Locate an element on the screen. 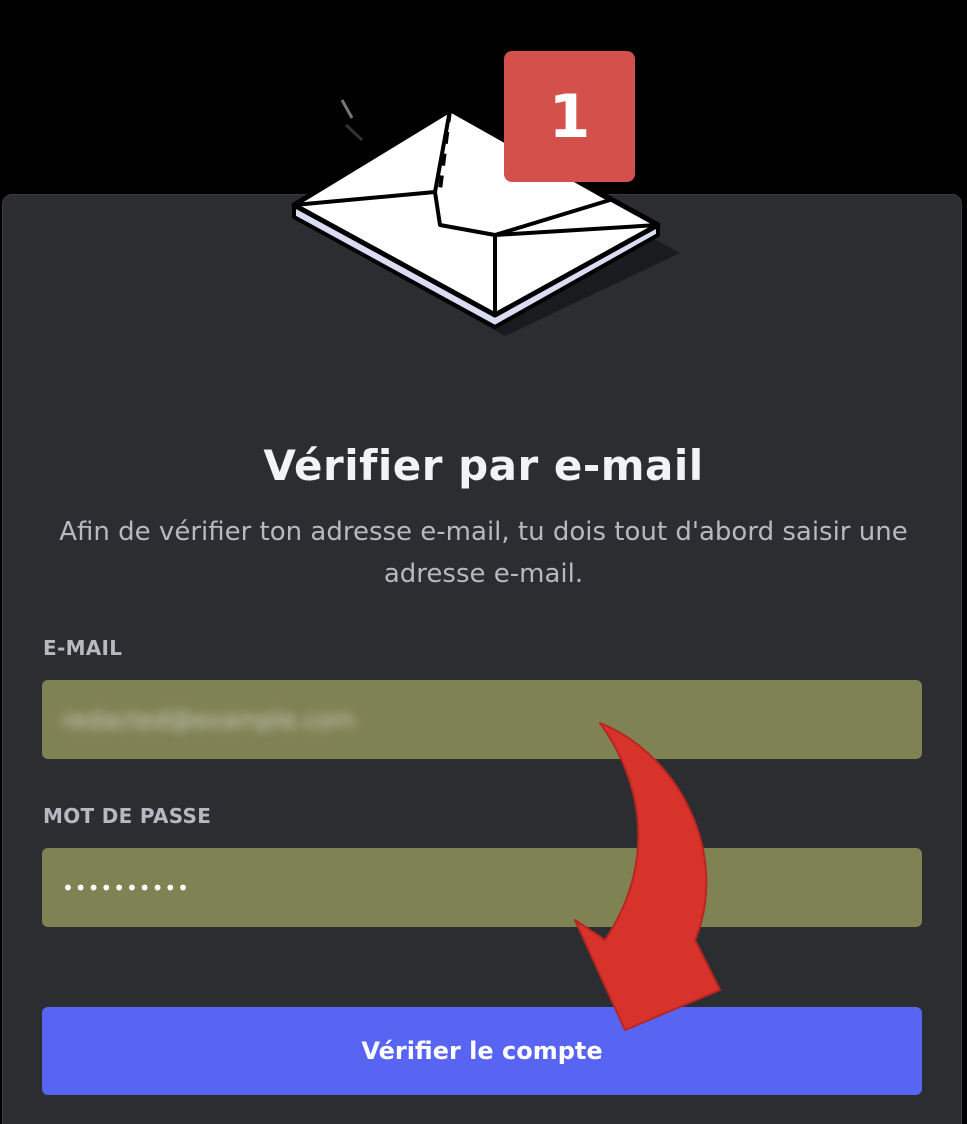 The width and height of the screenshot is (967, 1124). verify-account-button: Vérifier le compte is located at coordinates (482, 1051).